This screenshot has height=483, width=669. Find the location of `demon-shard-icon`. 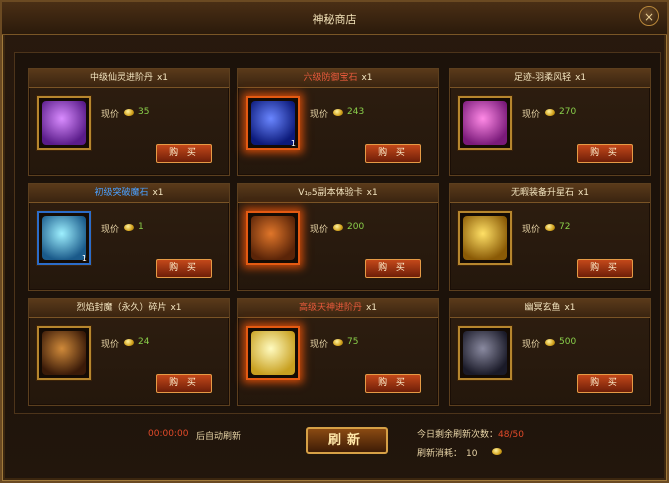

demon-shard-icon is located at coordinates (64, 353).